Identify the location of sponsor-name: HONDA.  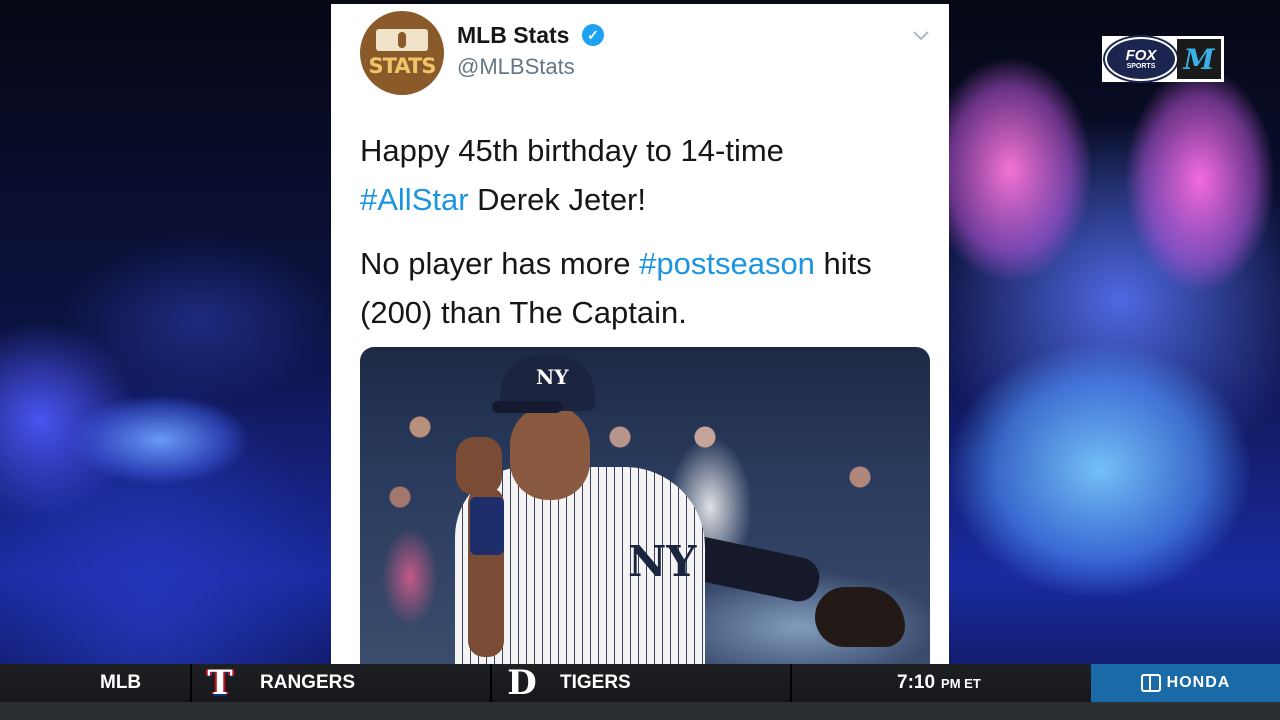
(1198, 682).